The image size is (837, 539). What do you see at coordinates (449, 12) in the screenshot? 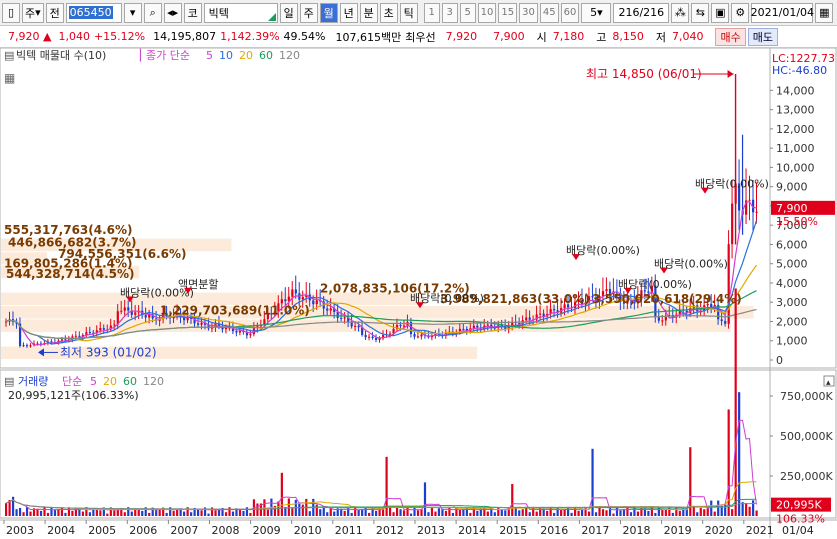
I see `interval-button-3: 3` at bounding box center [449, 12].